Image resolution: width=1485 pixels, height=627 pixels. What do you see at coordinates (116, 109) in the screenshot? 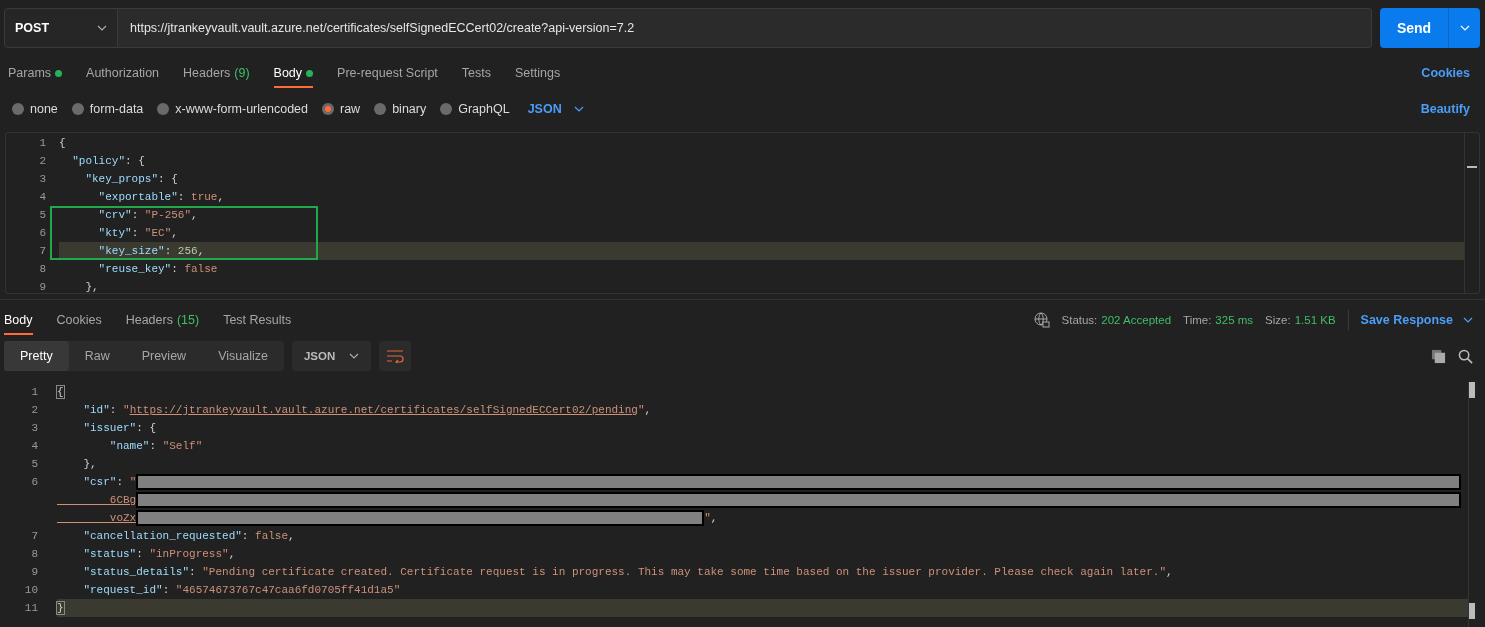
I see `radio-label: form-data` at bounding box center [116, 109].